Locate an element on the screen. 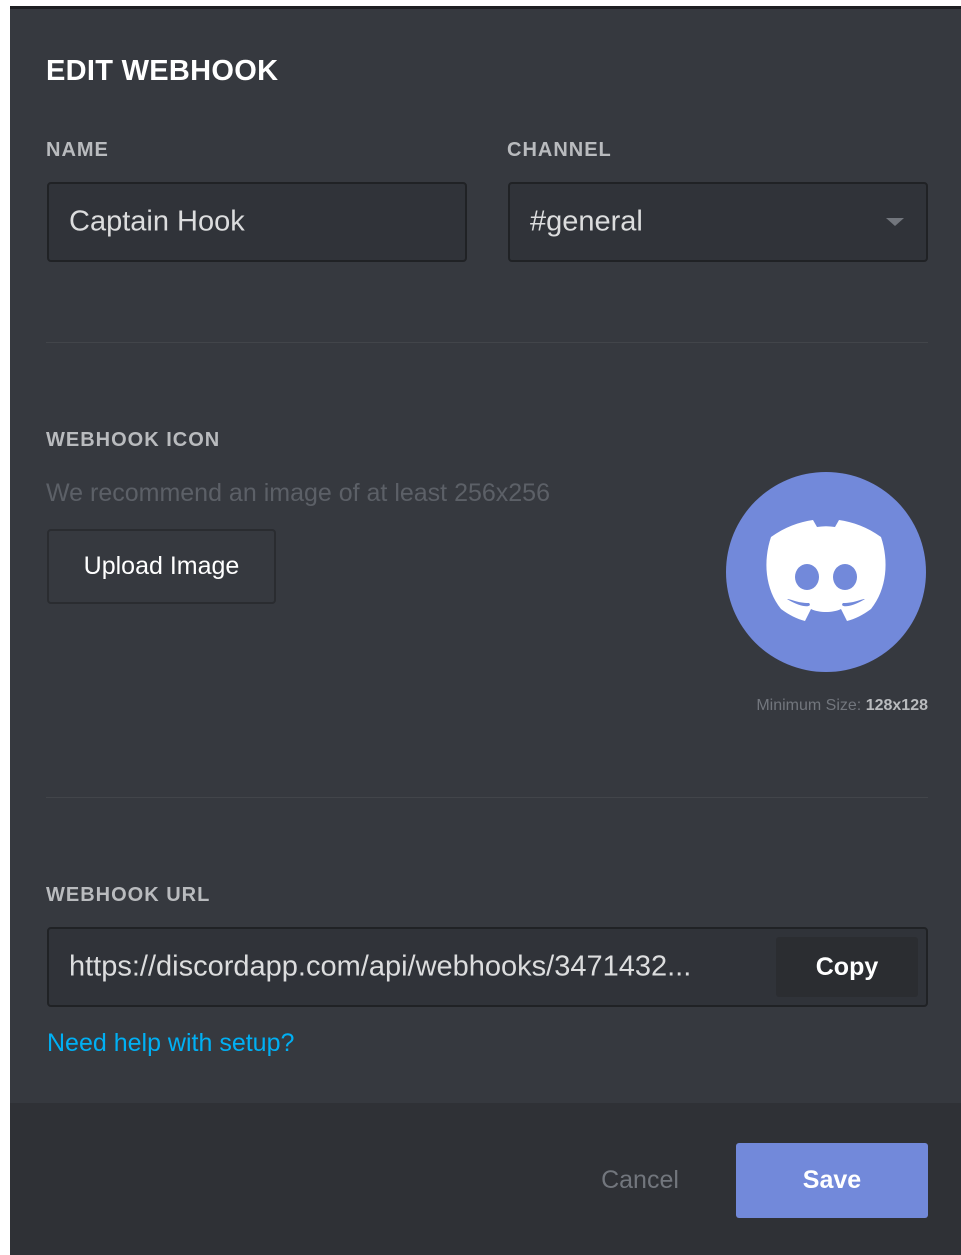  upload-image-button: Upload Image is located at coordinates (161, 566).